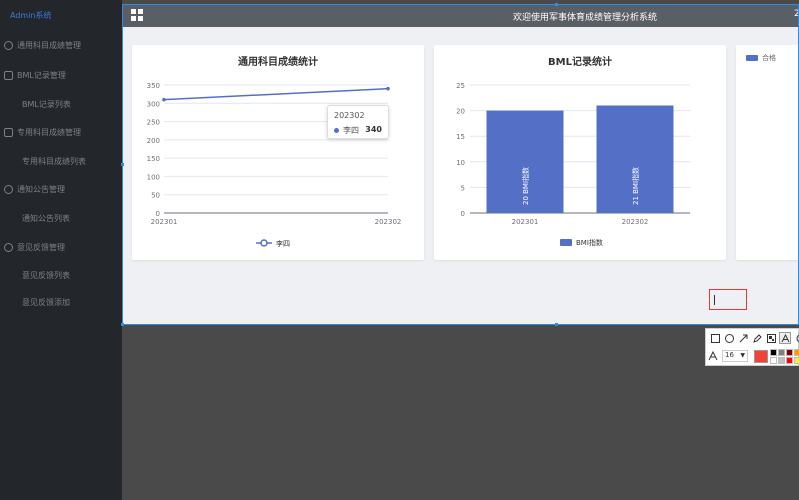  What do you see at coordinates (153, 177) in the screenshot?
I see `y-tick-label: 100` at bounding box center [153, 177].